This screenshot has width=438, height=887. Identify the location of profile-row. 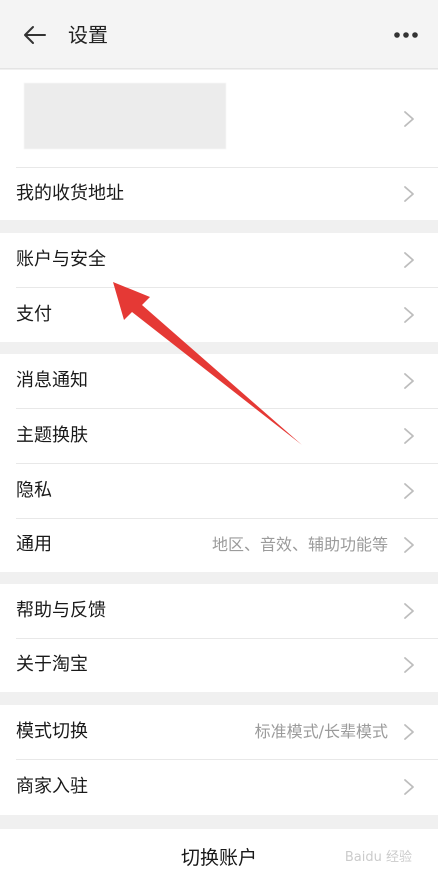
(219, 119).